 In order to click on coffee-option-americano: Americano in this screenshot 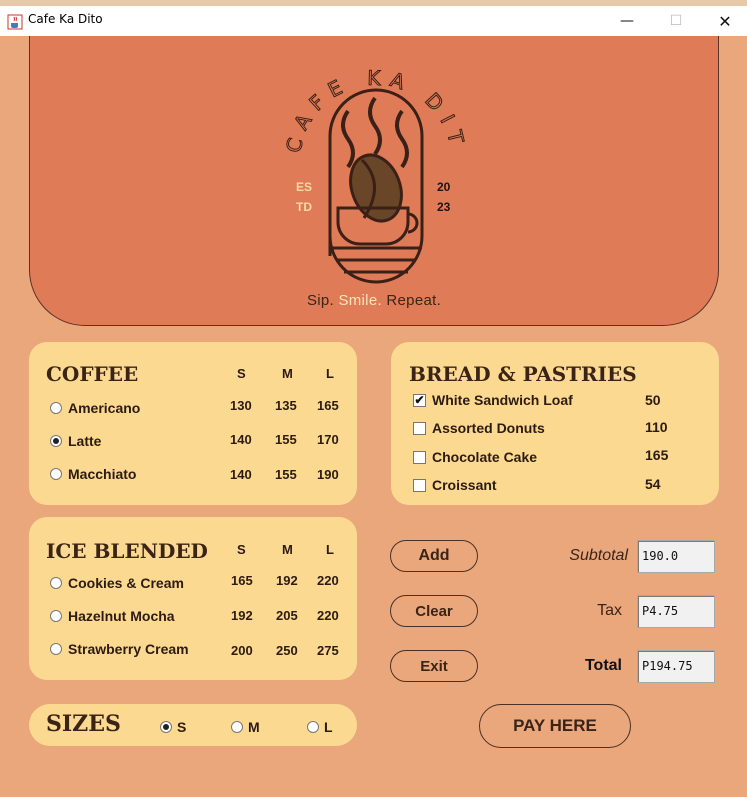, I will do `click(95, 408)`.